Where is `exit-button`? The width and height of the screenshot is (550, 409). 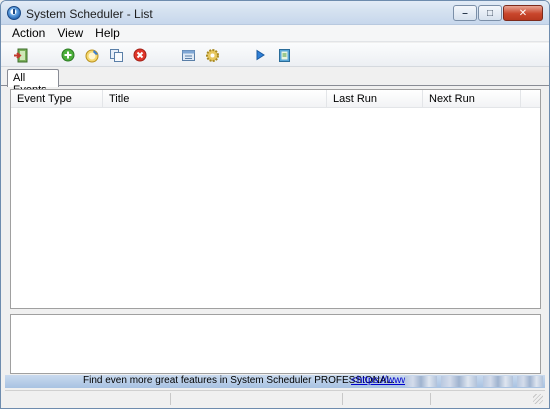
exit-button is located at coordinates (20, 55).